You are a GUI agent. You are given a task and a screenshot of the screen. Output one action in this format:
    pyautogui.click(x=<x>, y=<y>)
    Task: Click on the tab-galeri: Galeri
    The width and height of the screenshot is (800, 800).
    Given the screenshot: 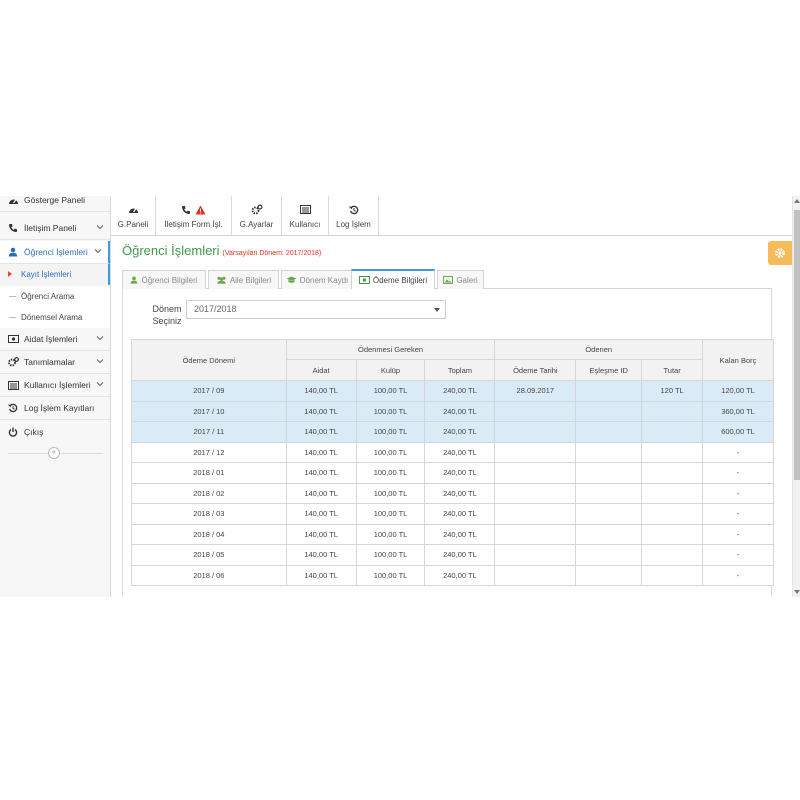 What is the action you would take?
    pyautogui.click(x=460, y=279)
    